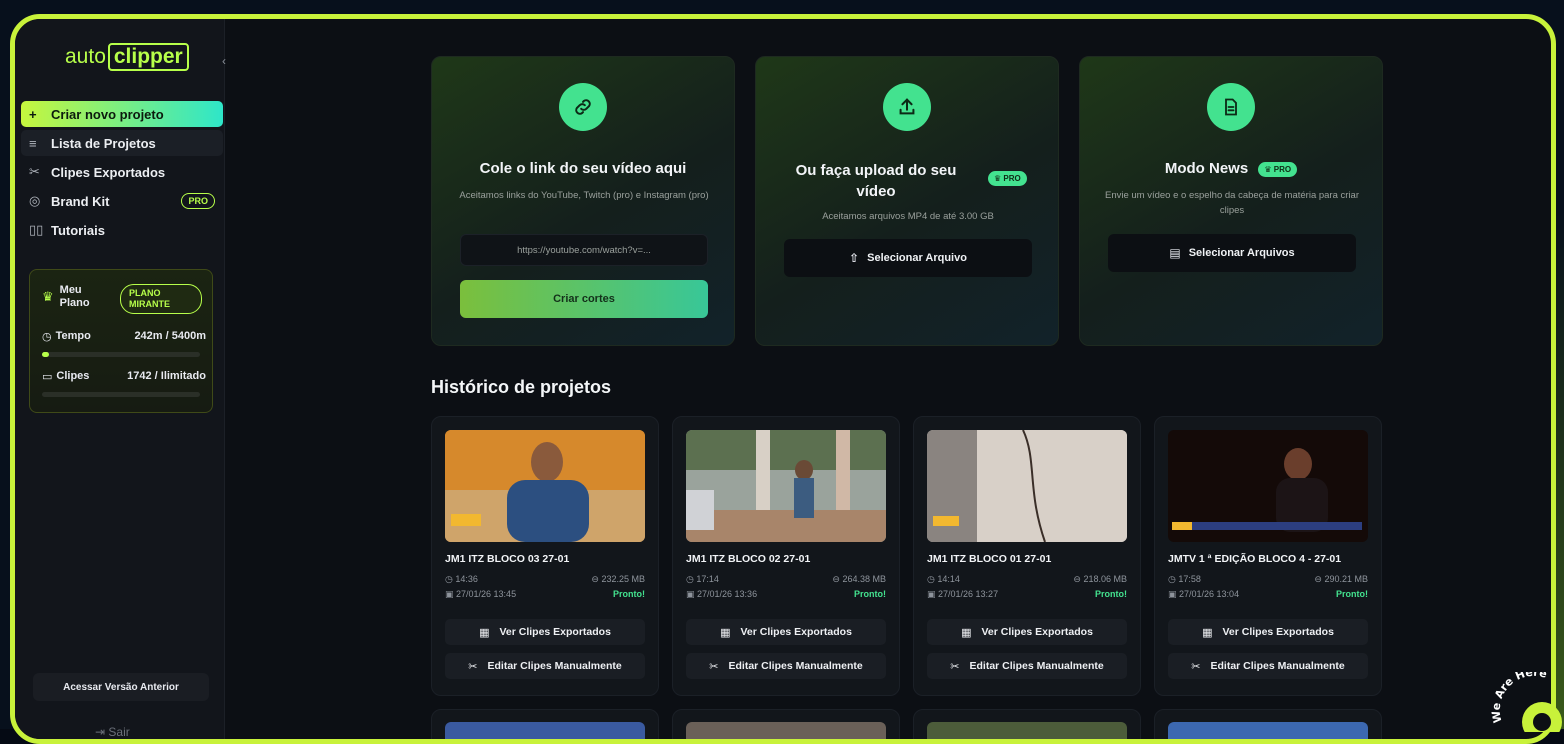 The image size is (1564, 744). Describe the element at coordinates (103, 143) in the screenshot. I see `sidebar-item-label: Lista de Projetos` at that location.